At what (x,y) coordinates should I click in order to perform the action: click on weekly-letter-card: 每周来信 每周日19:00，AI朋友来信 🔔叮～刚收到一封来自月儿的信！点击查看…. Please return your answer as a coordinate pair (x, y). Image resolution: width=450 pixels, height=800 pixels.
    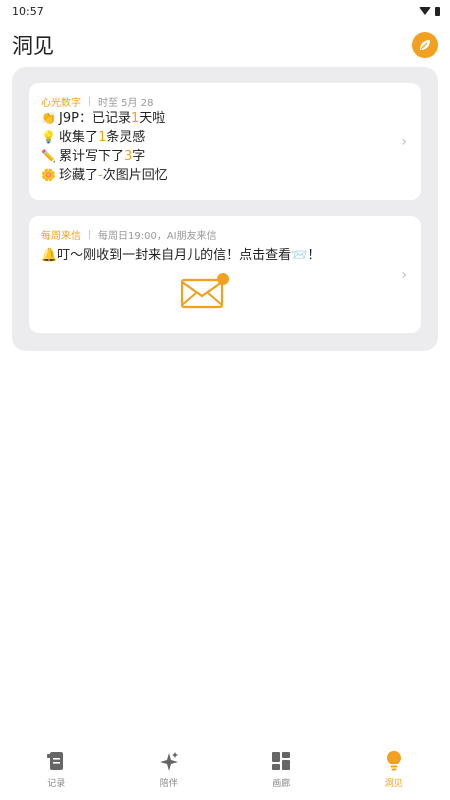
    Looking at the image, I should click on (225, 274).